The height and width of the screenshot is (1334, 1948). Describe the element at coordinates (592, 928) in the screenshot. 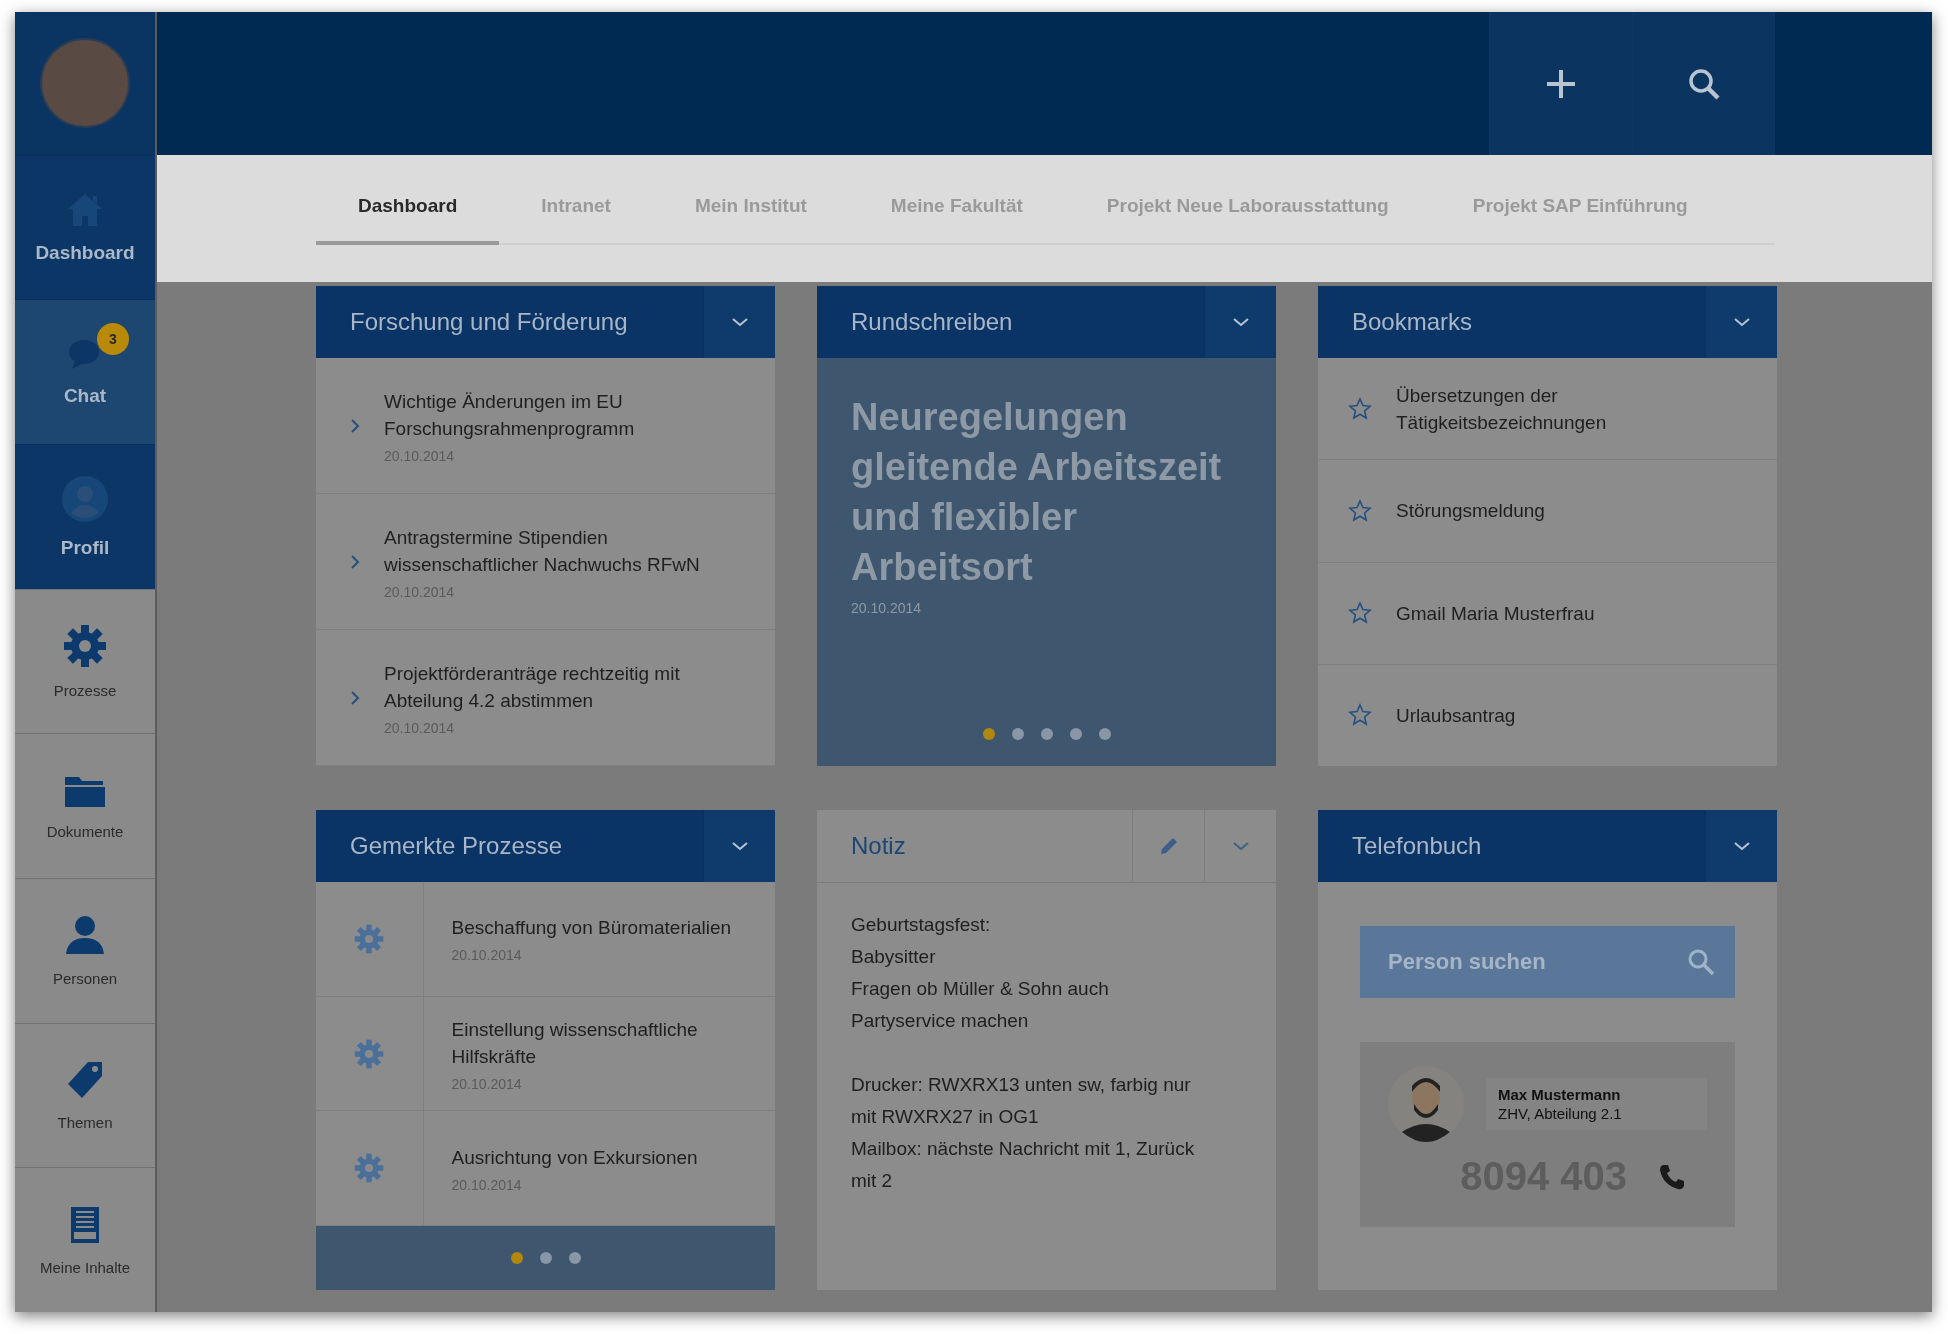

I see `item-title: Beschaffung von Büromaterialien` at that location.